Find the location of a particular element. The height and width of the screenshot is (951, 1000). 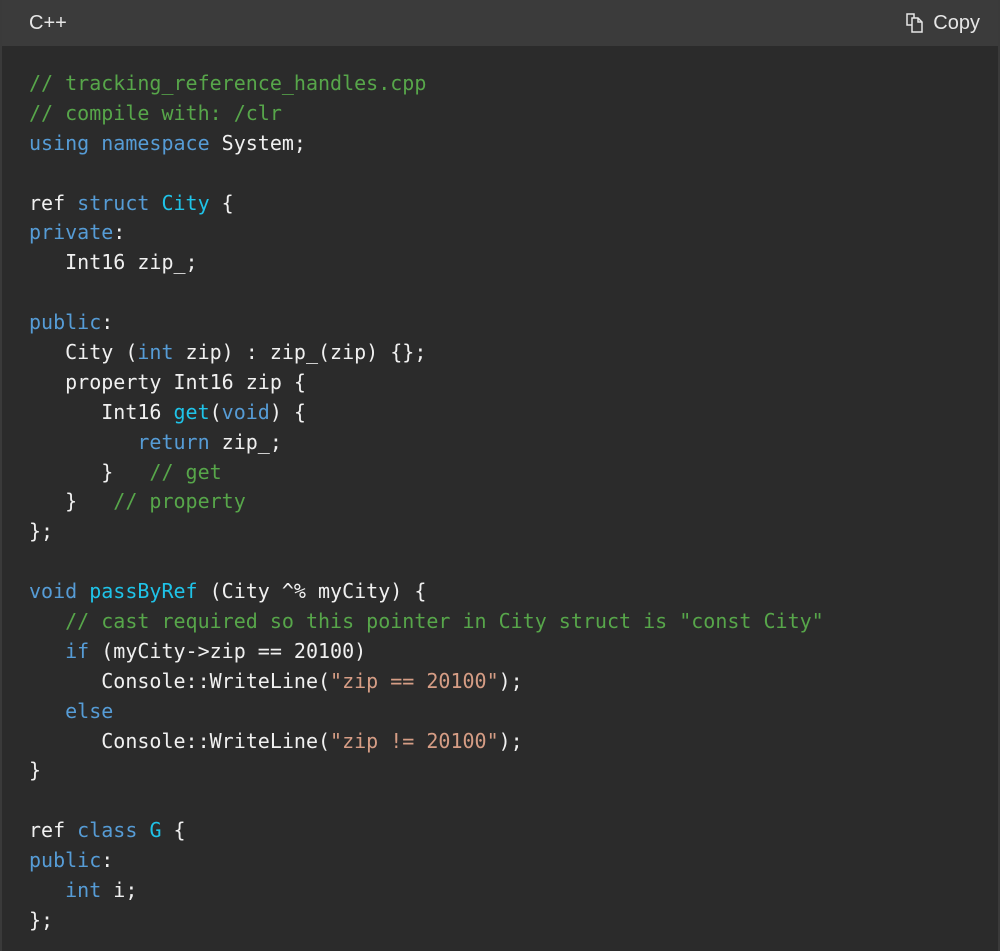

code-token-comment: // property is located at coordinates (179, 501).